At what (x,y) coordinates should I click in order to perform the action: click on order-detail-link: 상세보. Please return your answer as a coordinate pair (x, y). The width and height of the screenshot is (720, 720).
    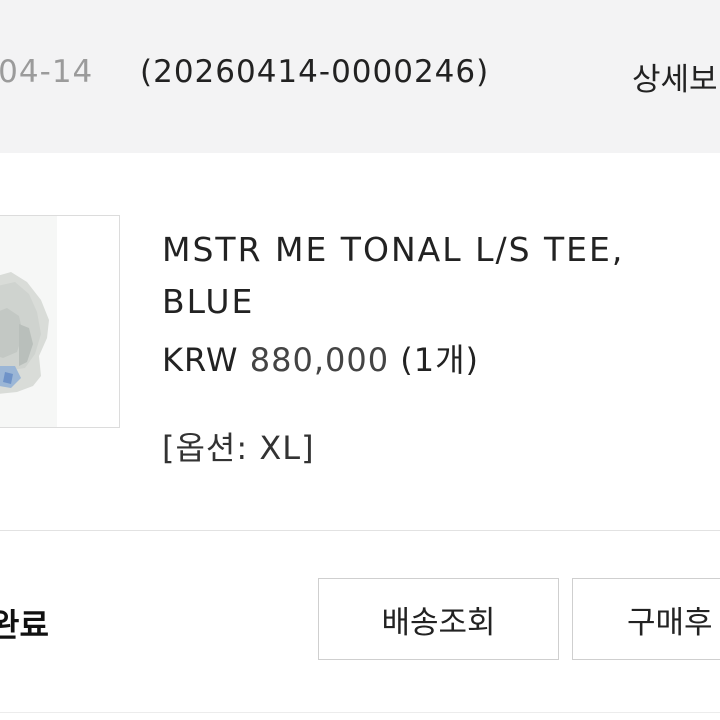
    Looking at the image, I should click on (675, 76).